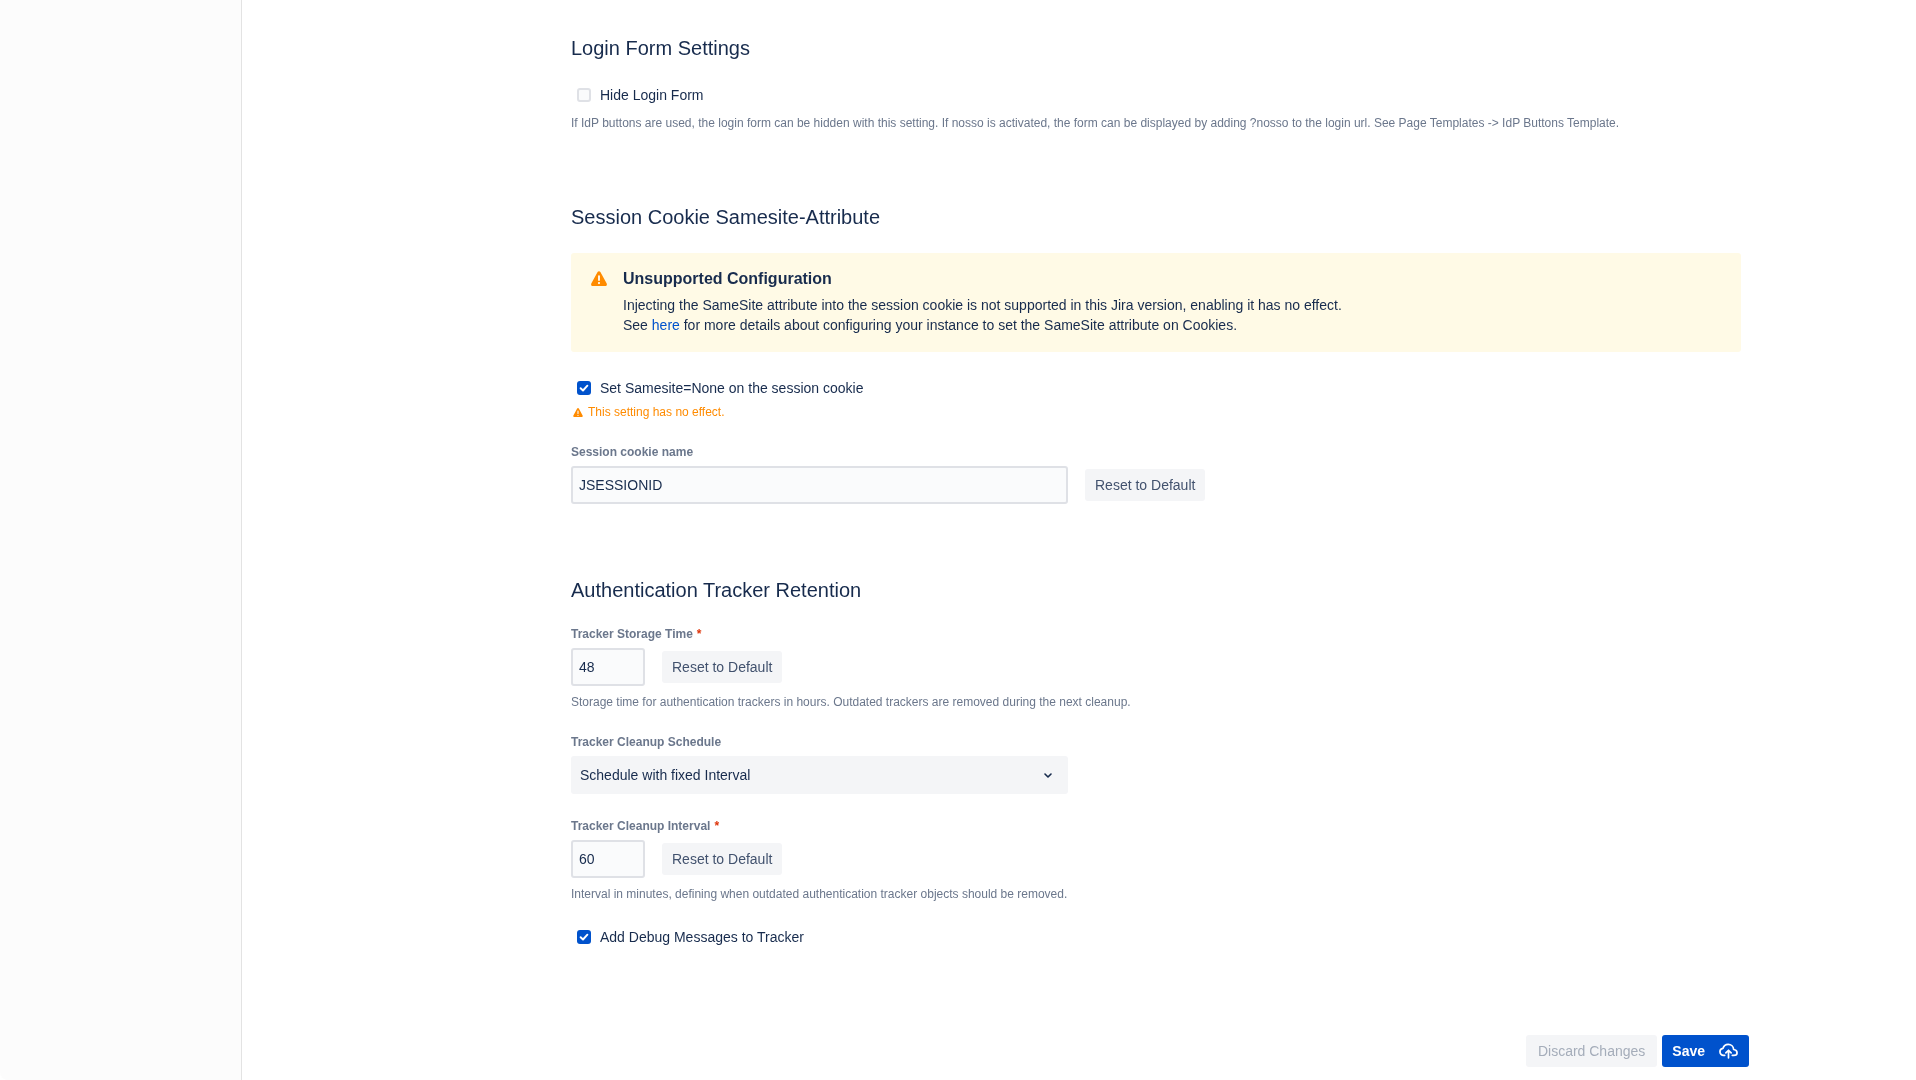 The width and height of the screenshot is (1916, 1080). What do you see at coordinates (646, 742) in the screenshot?
I see `field-label: Tracker Cleanup Schedule` at bounding box center [646, 742].